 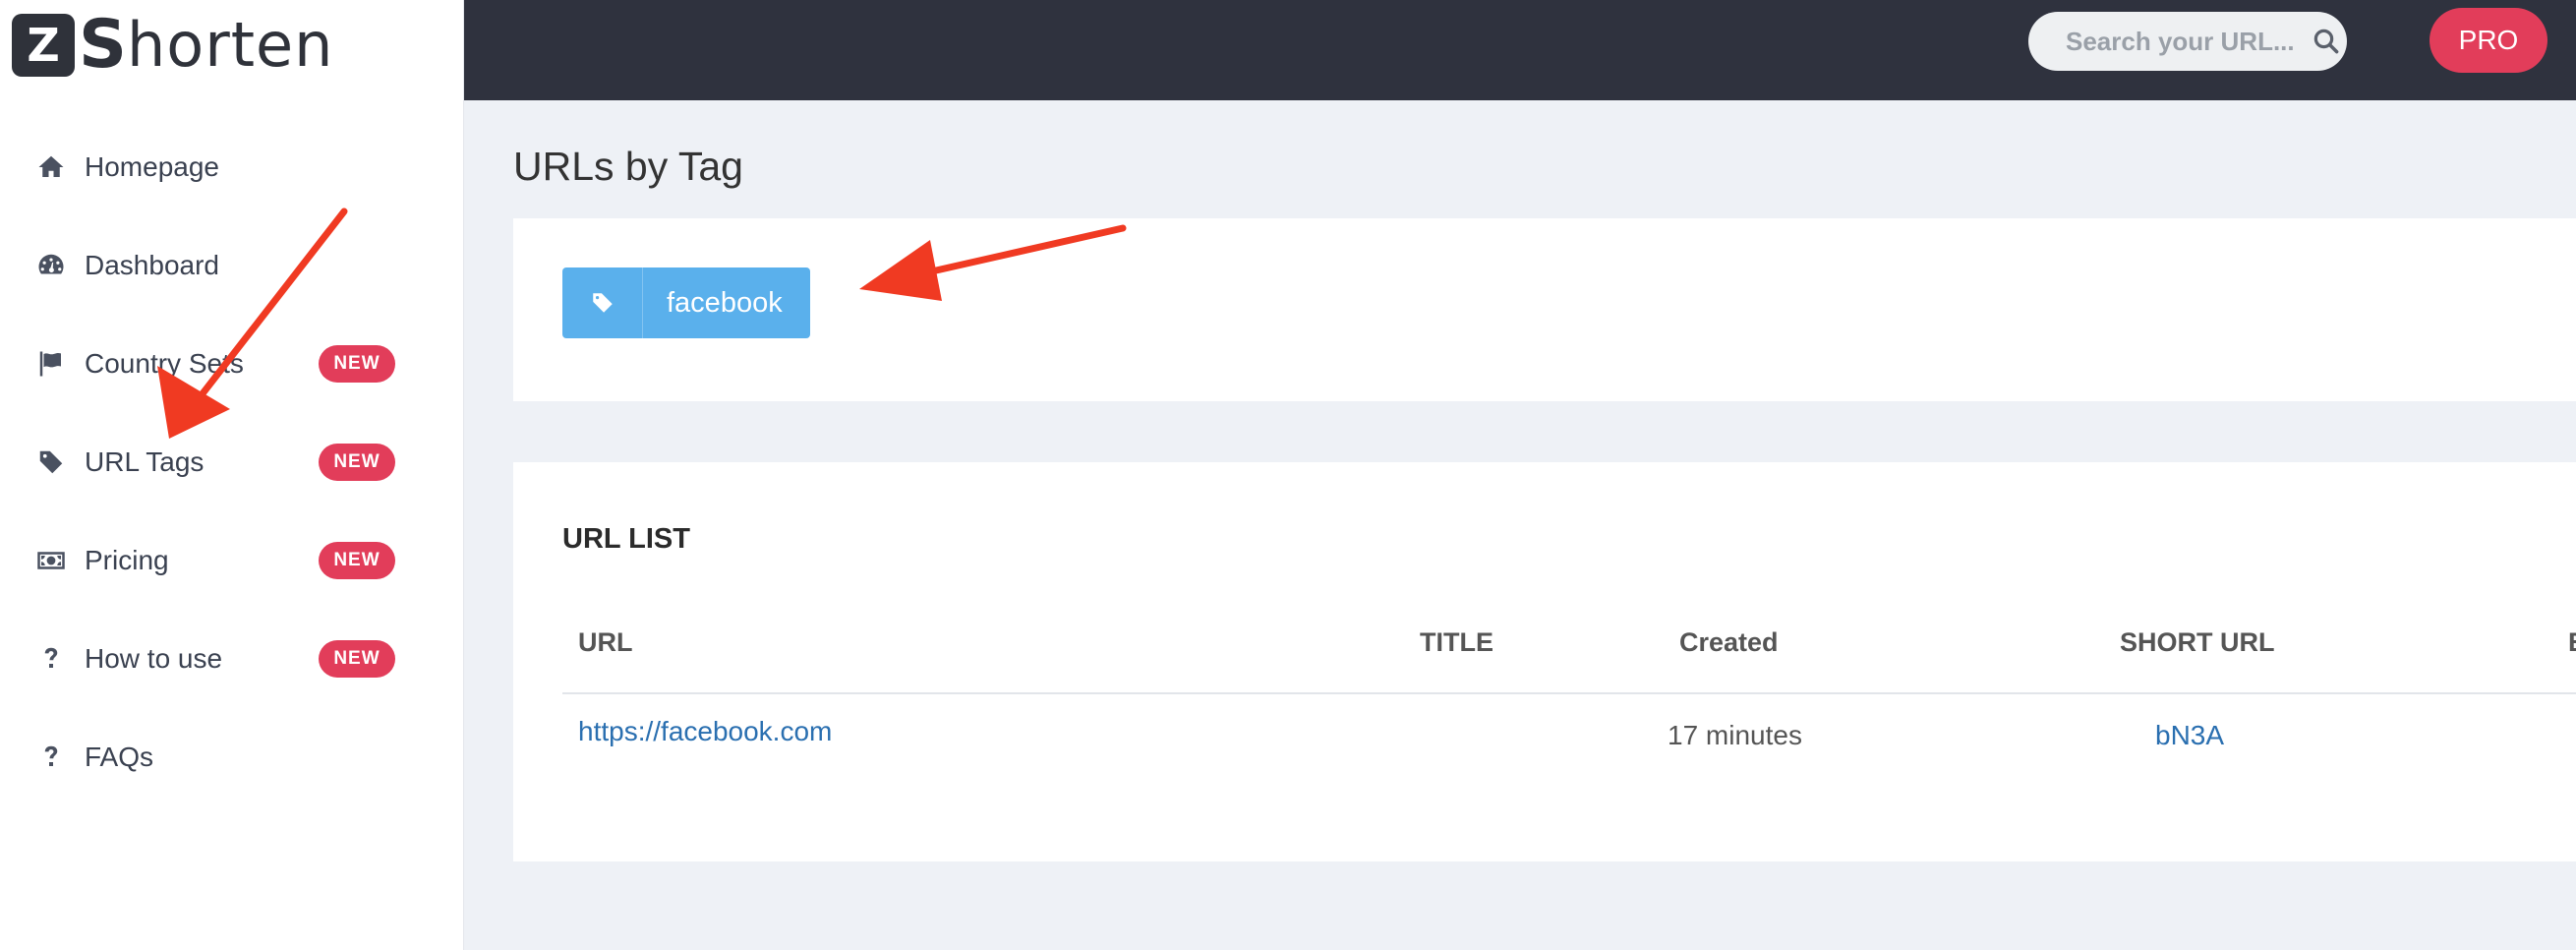 I want to click on logo-mark-letter: Z, so click(x=43, y=45).